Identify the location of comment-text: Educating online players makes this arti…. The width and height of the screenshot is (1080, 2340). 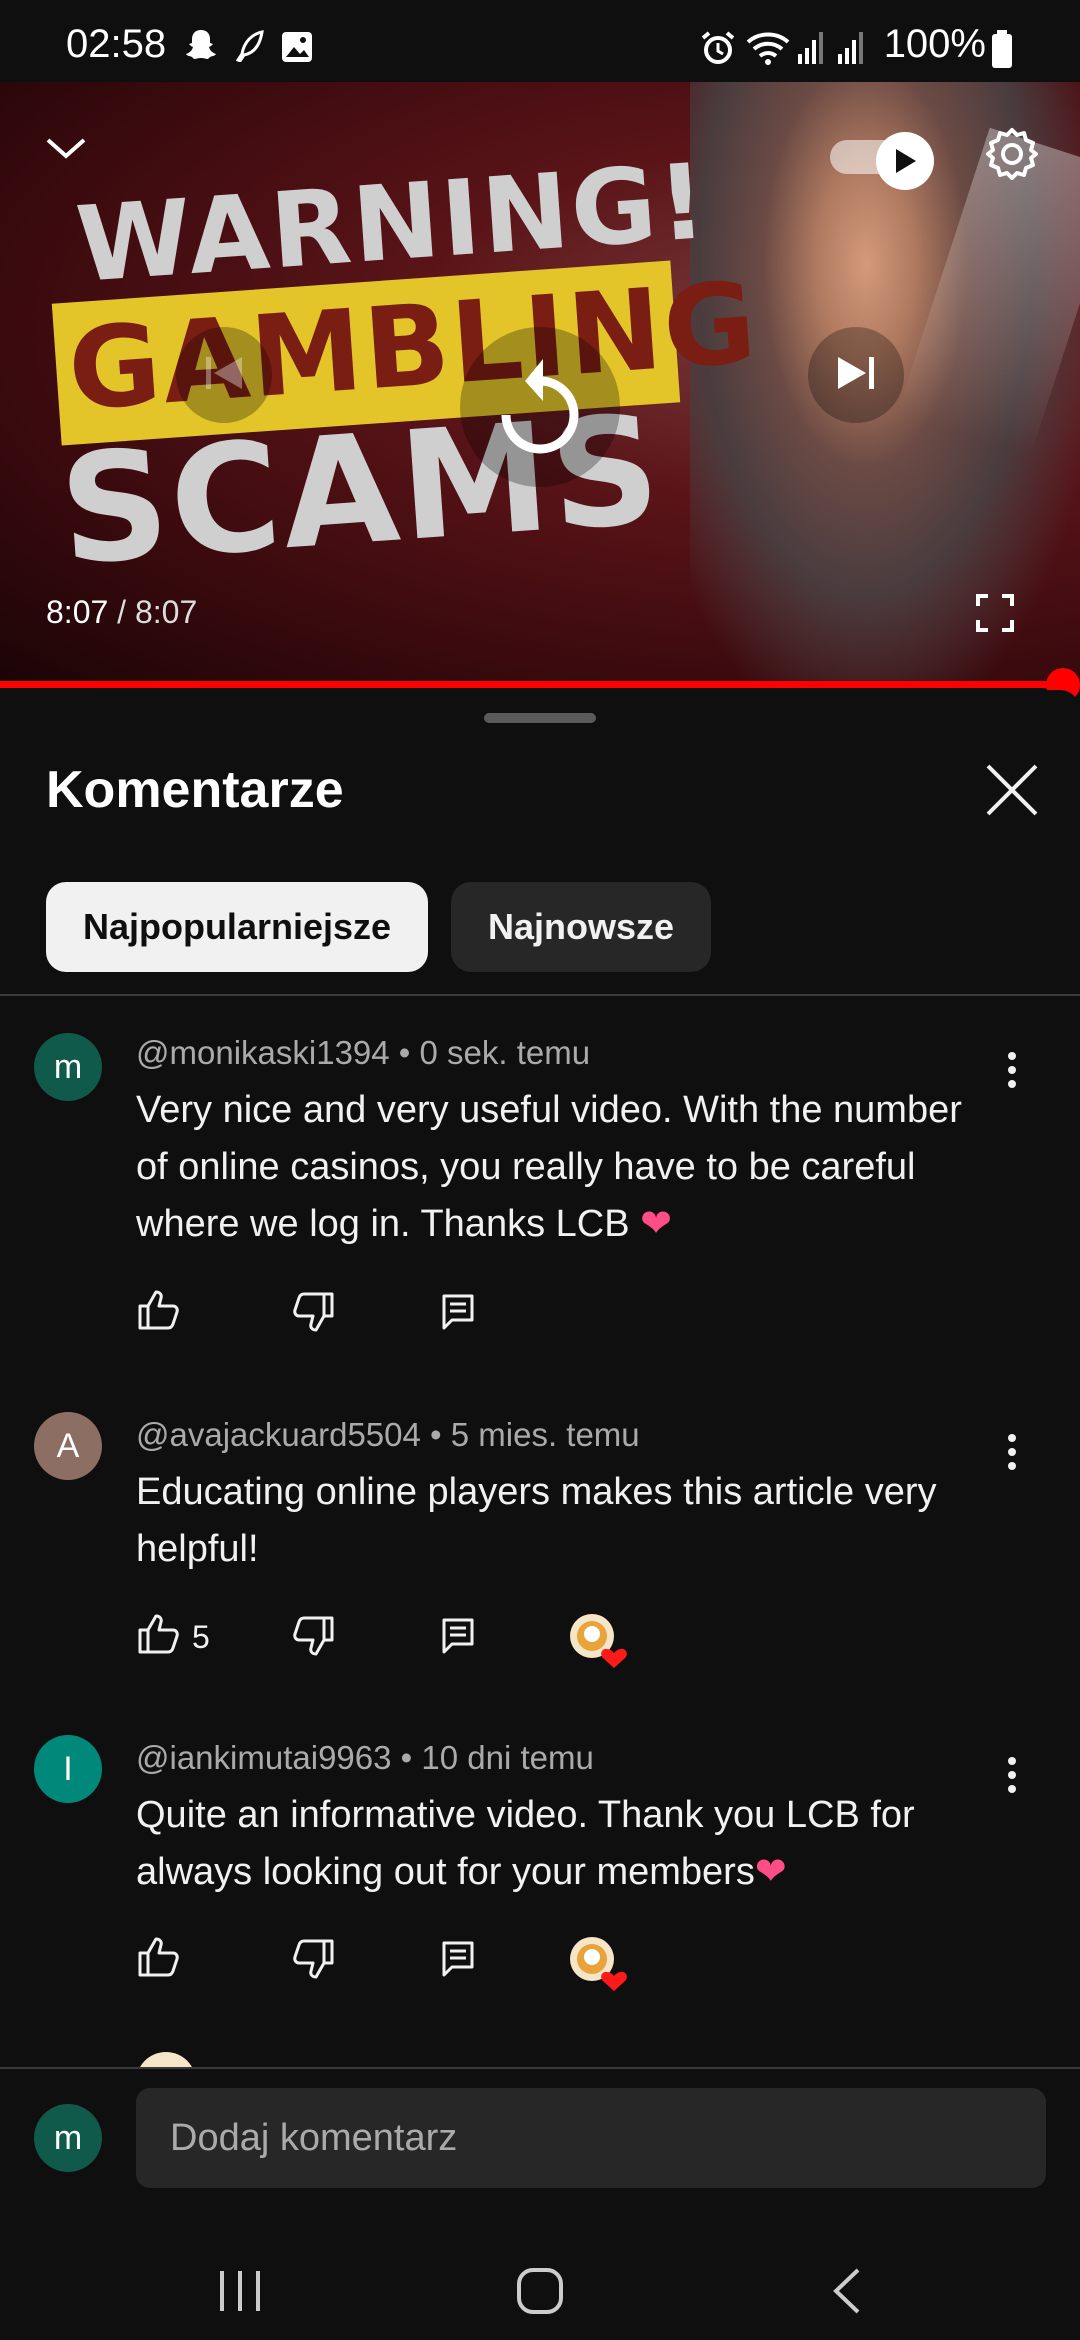
(576, 1521).